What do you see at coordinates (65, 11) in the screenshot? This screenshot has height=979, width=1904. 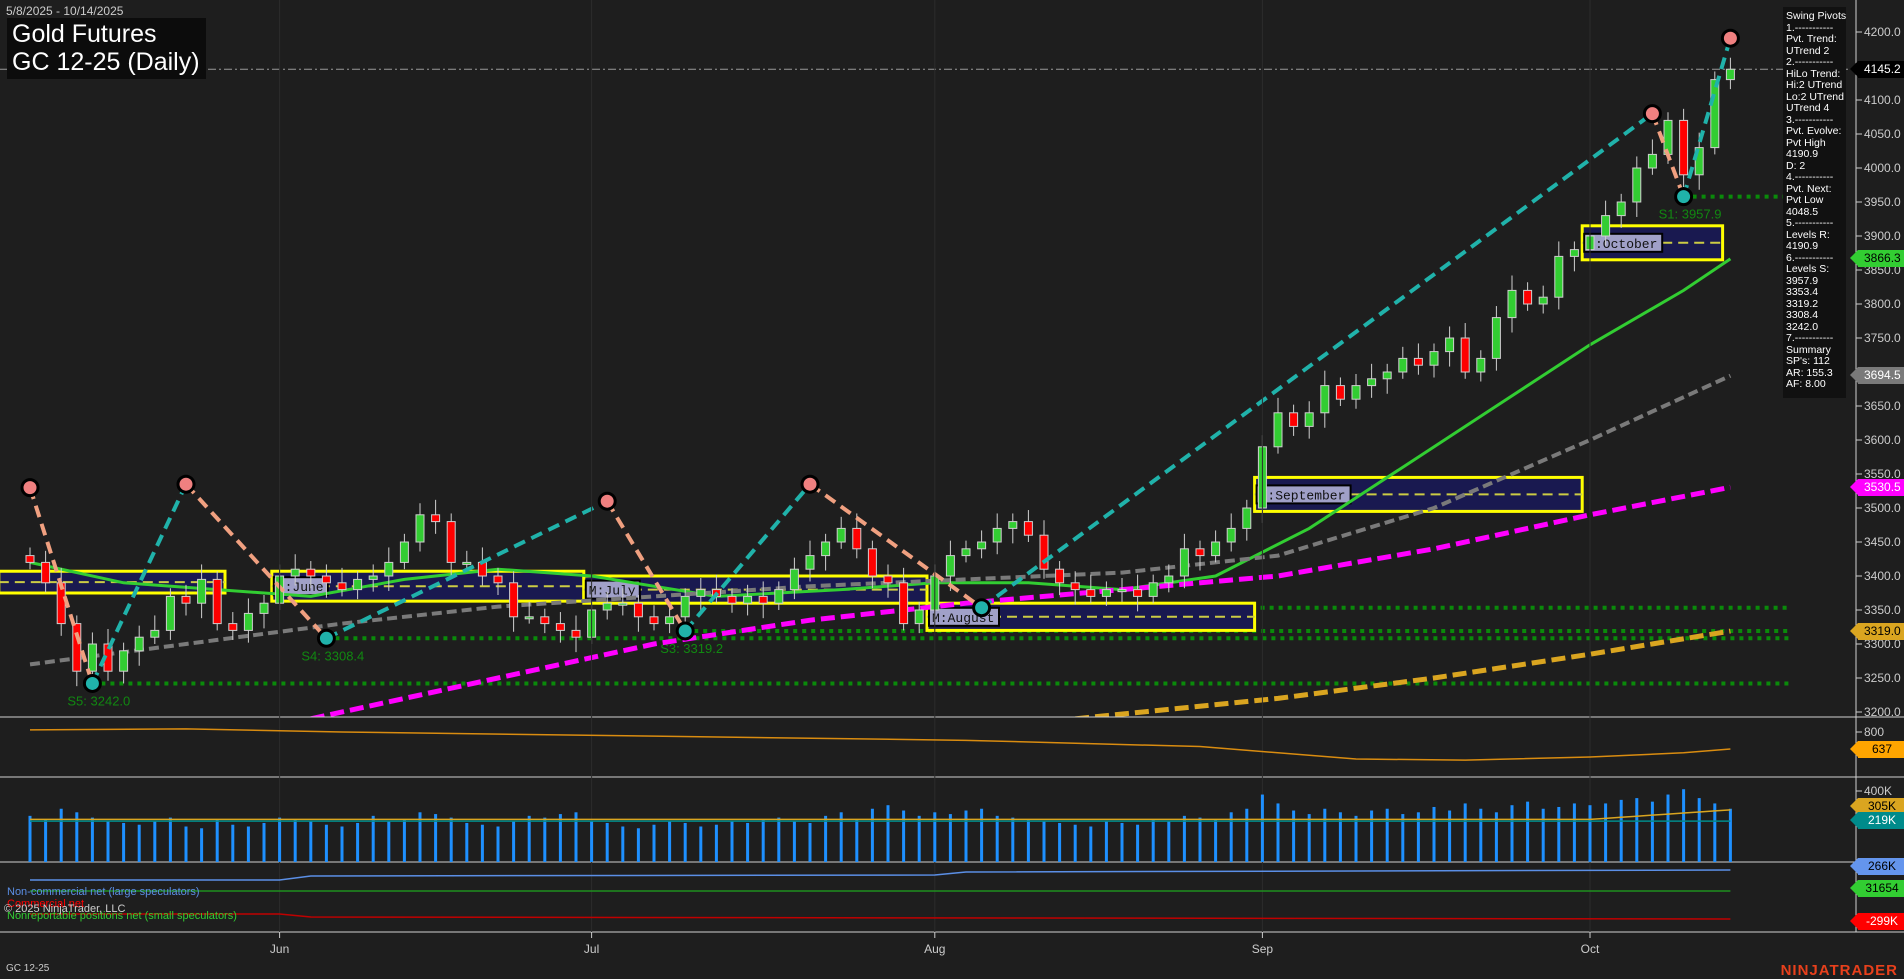 I see `date-range: 5/8/2025 - 10/14/2025` at bounding box center [65, 11].